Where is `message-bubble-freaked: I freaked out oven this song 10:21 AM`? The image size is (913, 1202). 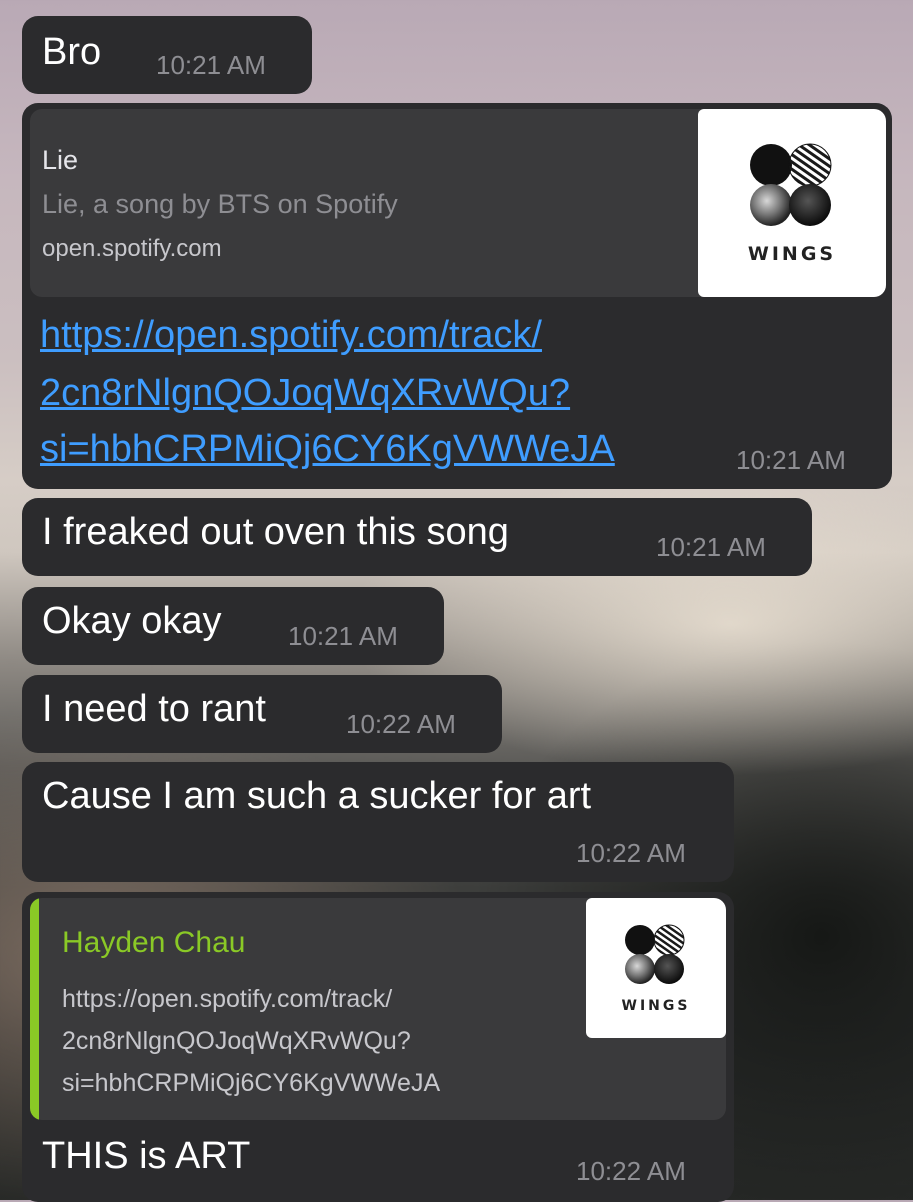
message-bubble-freaked: I freaked out oven this song 10:21 AM is located at coordinates (417, 537).